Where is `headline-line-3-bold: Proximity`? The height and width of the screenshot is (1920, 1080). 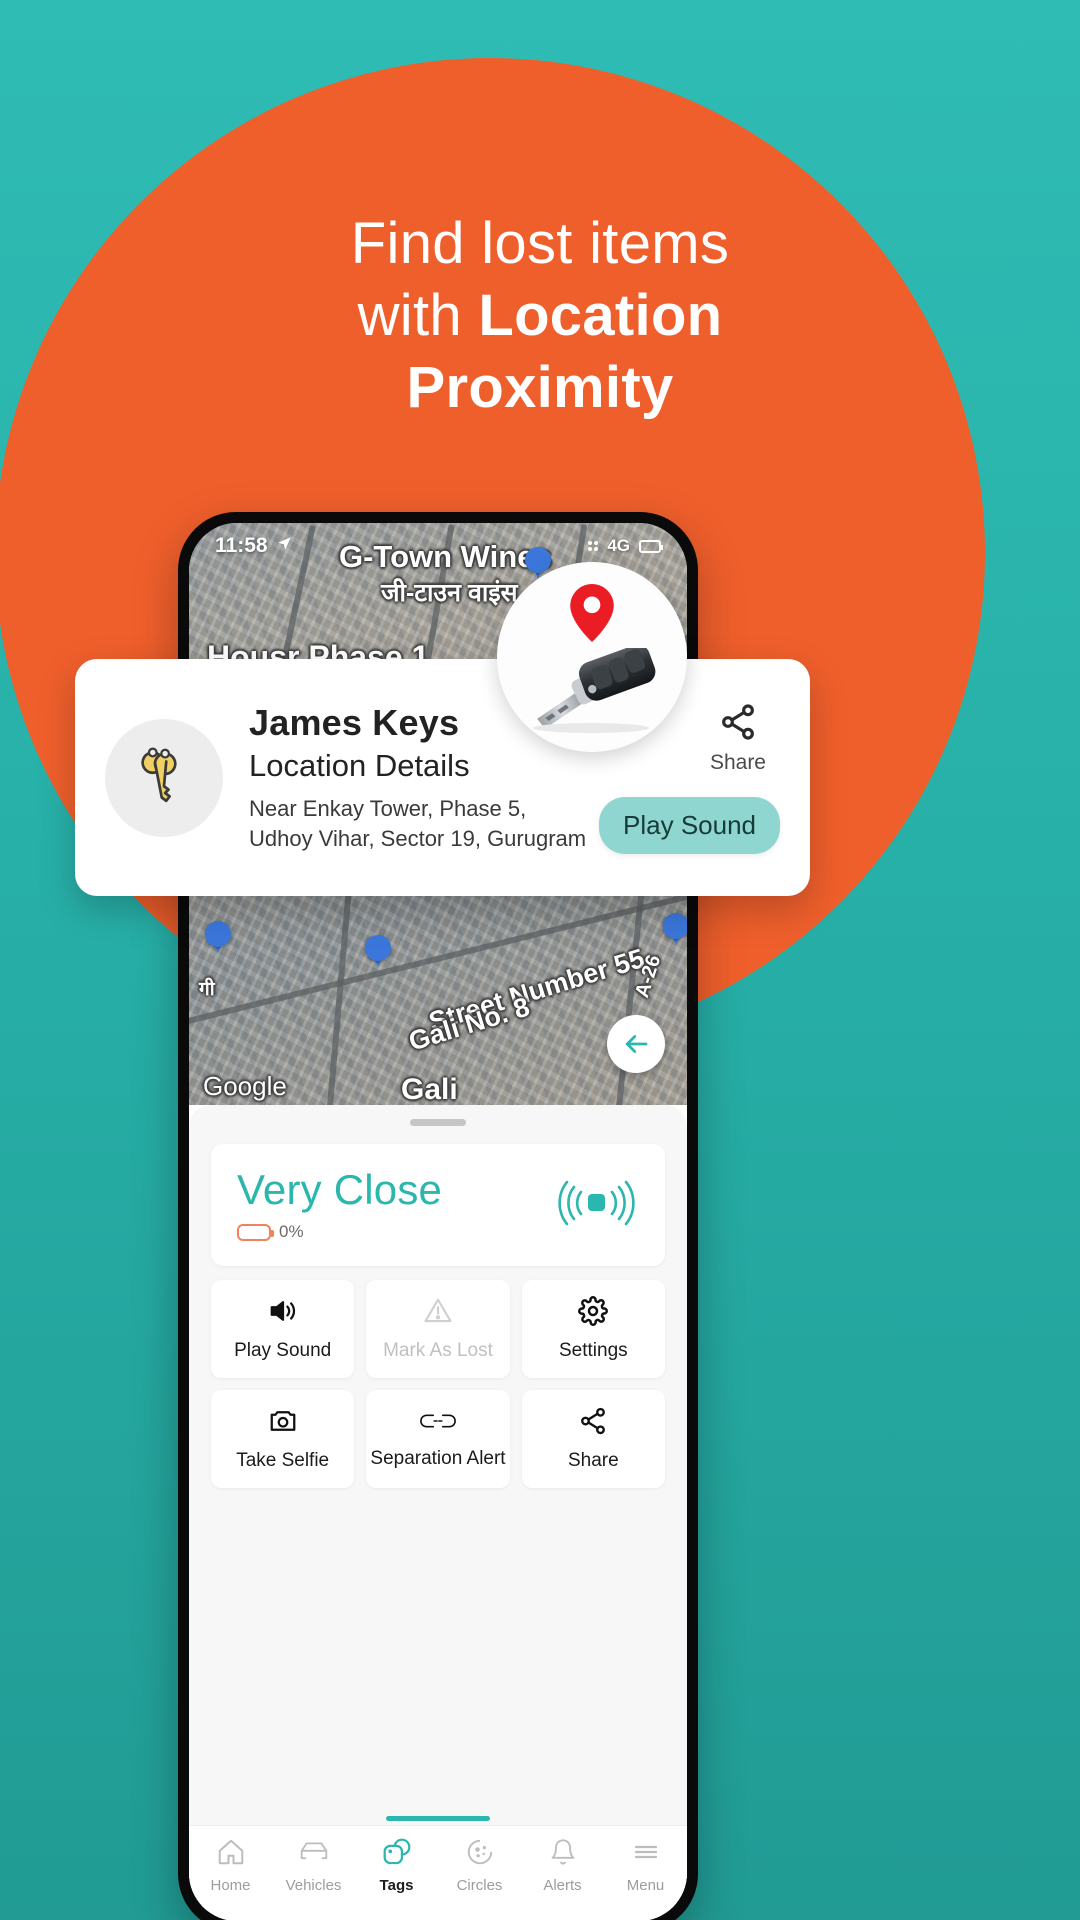
headline-line-3-bold: Proximity is located at coordinates (540, 387).